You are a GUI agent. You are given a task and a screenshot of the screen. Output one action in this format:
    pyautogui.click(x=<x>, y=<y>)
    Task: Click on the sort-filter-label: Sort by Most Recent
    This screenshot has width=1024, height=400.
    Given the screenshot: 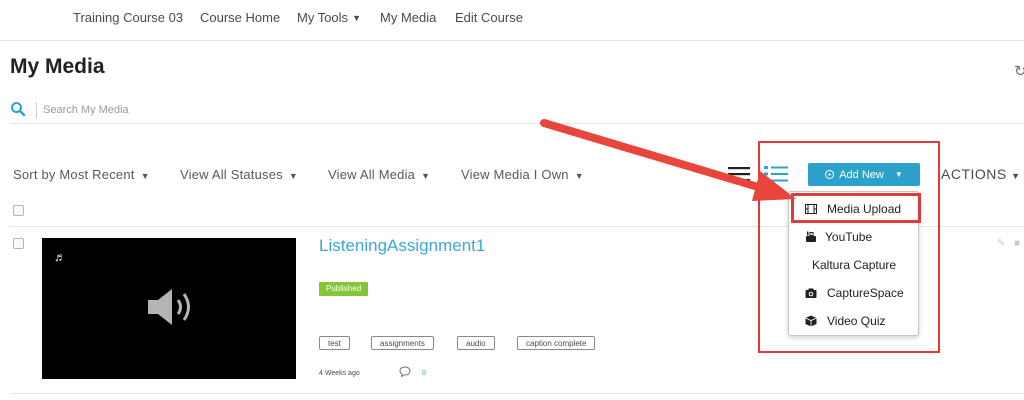 What is the action you would take?
    pyautogui.click(x=74, y=174)
    